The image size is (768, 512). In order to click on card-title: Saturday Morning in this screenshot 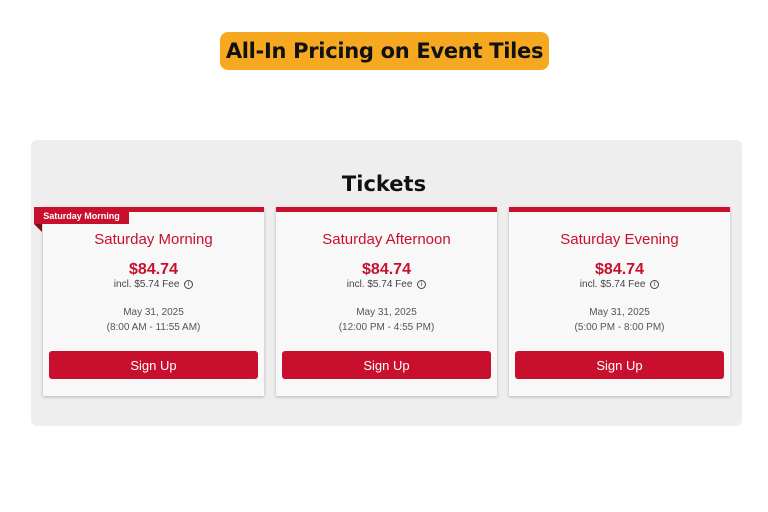, I will do `click(153, 239)`.